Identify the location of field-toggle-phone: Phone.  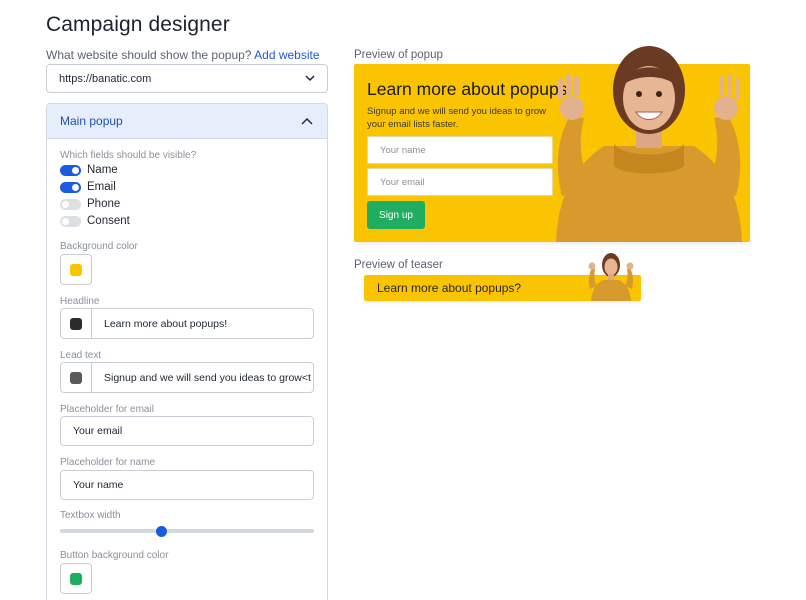
(90, 204).